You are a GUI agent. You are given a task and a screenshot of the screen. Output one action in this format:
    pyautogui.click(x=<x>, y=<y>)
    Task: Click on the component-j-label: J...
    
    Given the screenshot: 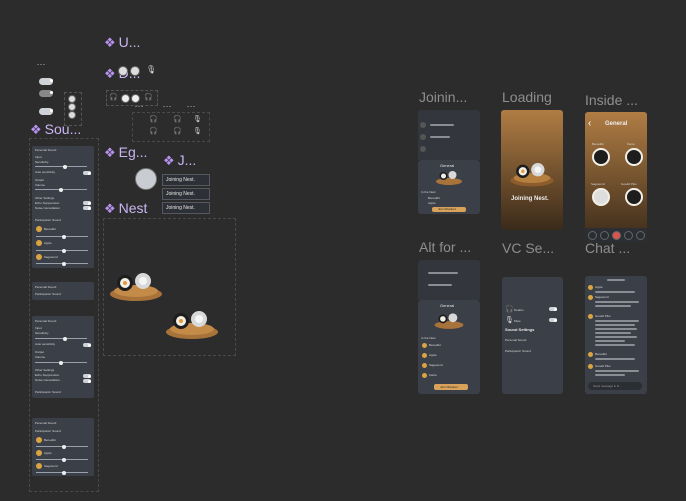 What is the action you would take?
    pyautogui.click(x=187, y=160)
    